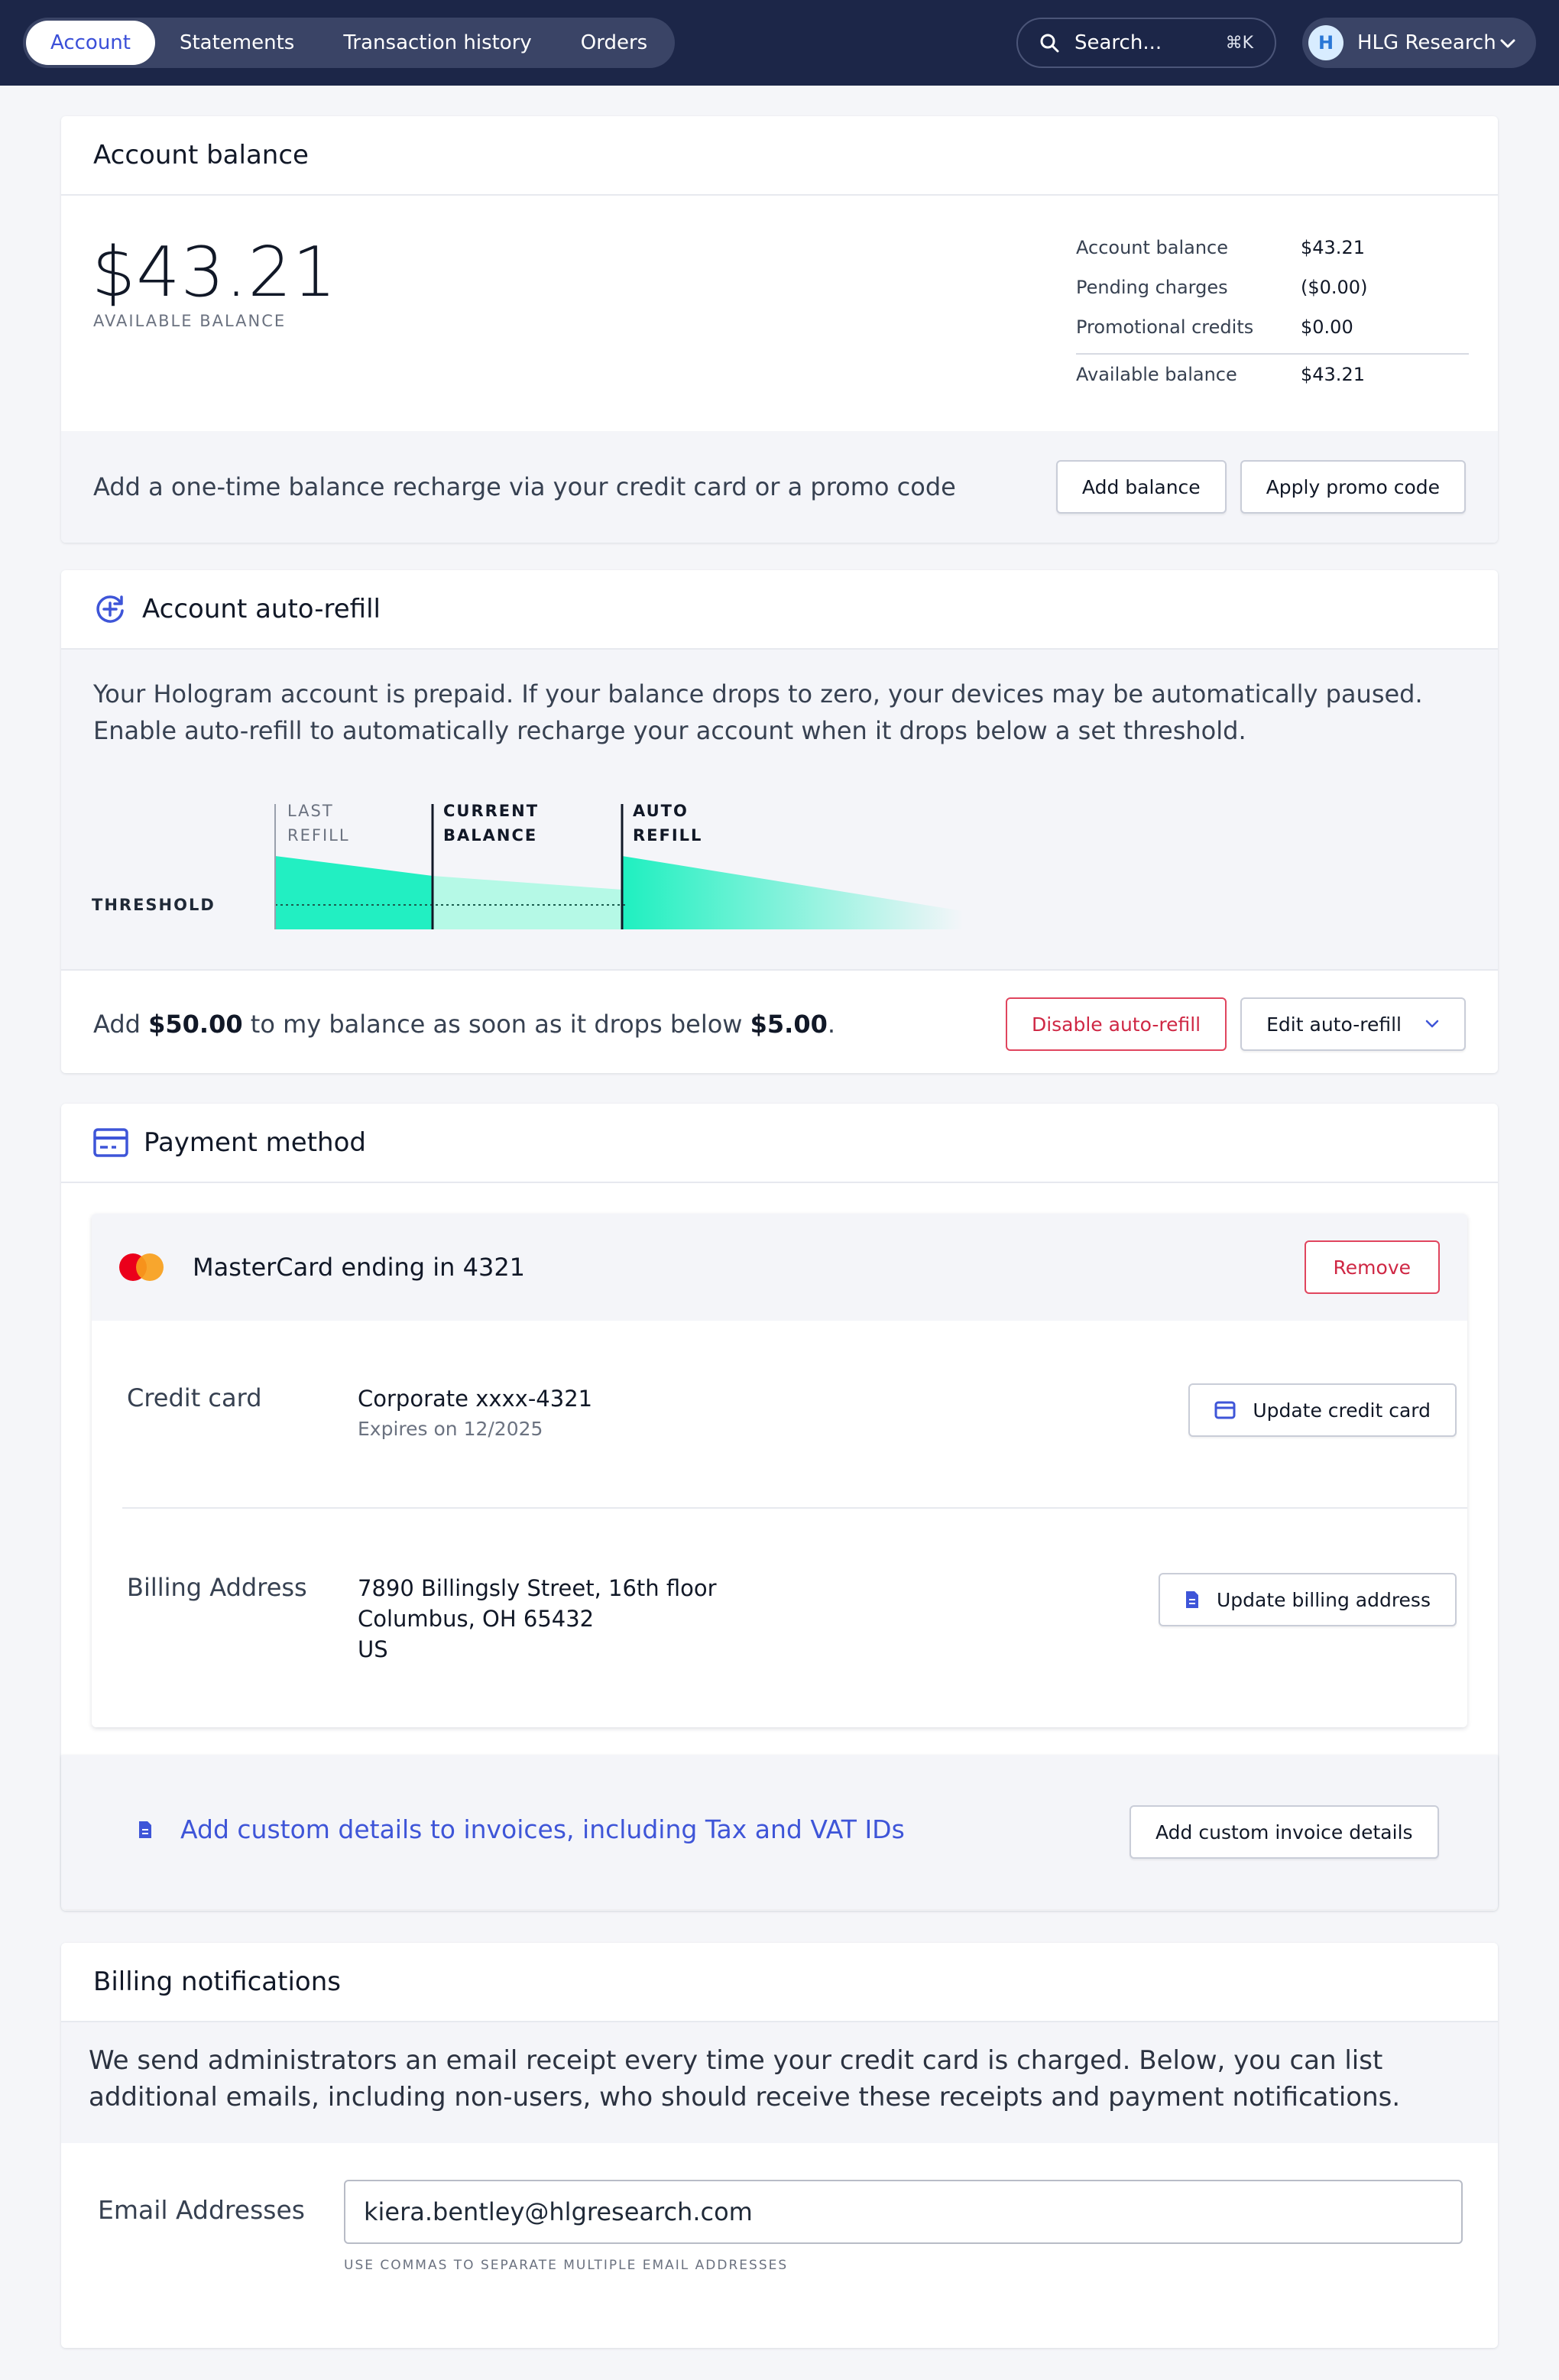  Describe the element at coordinates (496, 1024) in the screenshot. I see `summary-text: to my balance as soon as it drops below` at that location.